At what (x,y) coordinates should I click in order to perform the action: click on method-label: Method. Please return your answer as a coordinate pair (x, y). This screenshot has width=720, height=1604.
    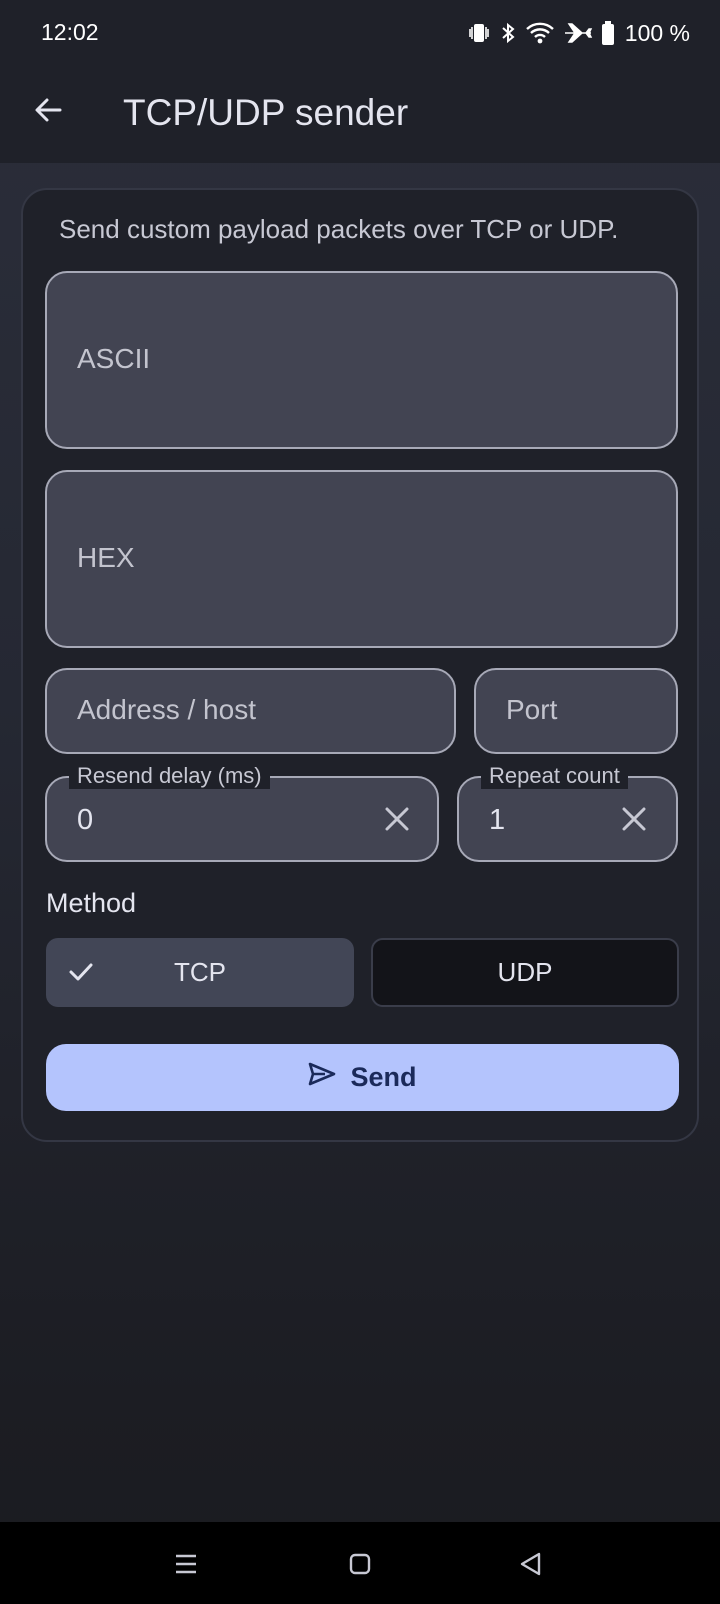
    Looking at the image, I should click on (91, 903).